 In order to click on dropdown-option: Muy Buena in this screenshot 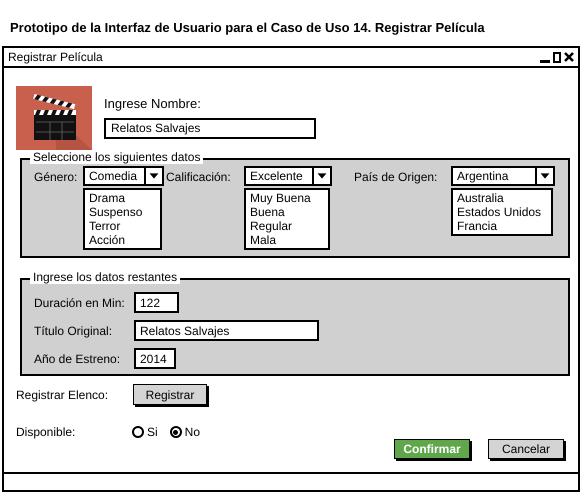, I will do `click(287, 198)`.